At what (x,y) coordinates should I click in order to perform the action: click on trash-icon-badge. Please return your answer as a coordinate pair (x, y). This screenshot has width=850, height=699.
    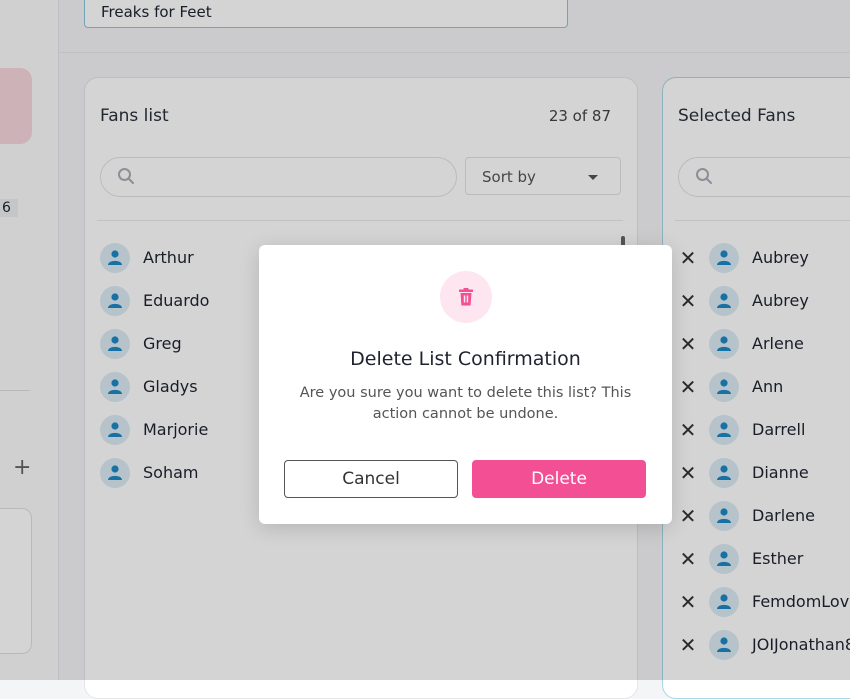
    Looking at the image, I should click on (466, 297).